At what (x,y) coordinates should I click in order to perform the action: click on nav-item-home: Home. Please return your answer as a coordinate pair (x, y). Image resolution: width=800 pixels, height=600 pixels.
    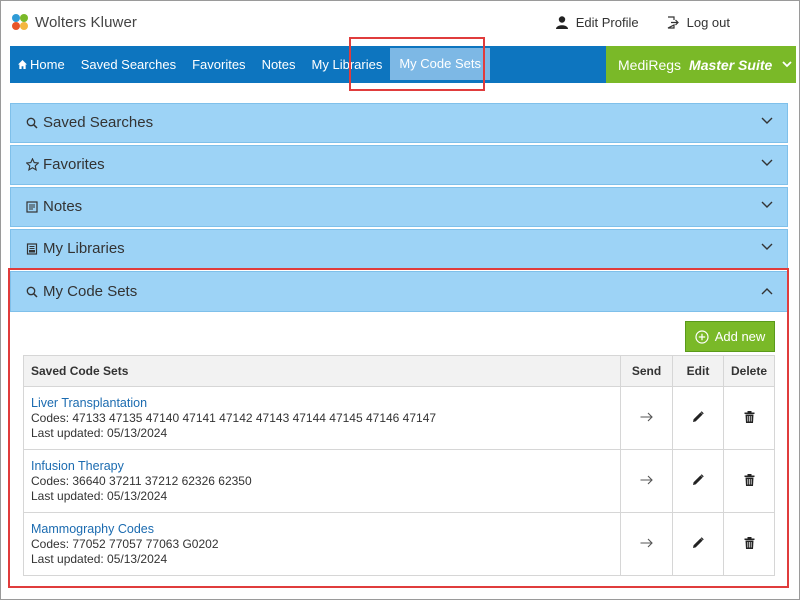
    Looking at the image, I should click on (41, 64).